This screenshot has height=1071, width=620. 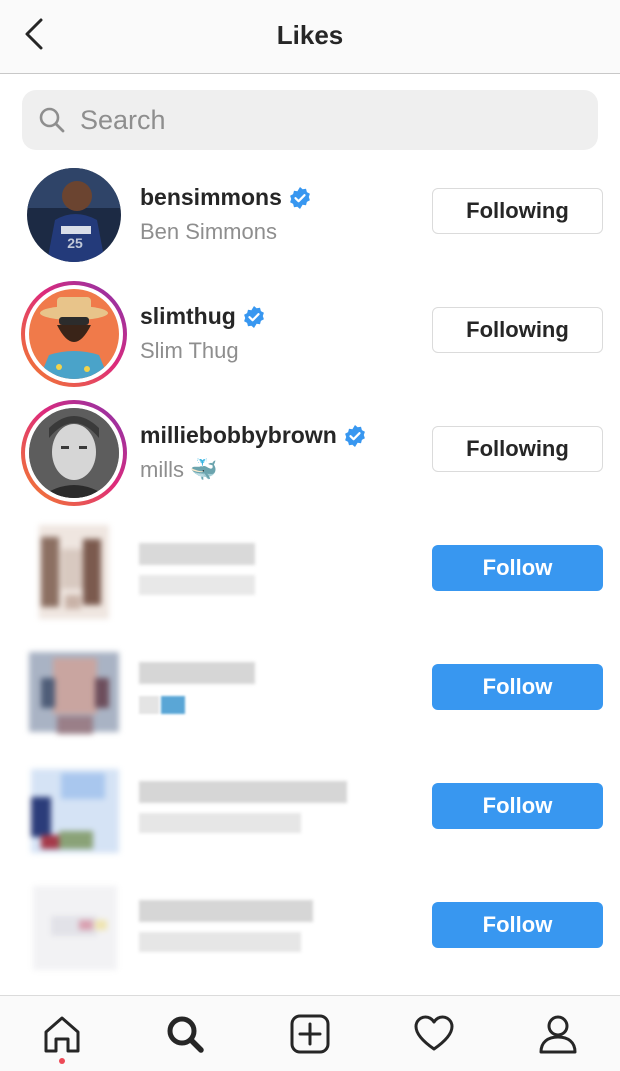 I want to click on home-icon, so click(x=62, y=1034).